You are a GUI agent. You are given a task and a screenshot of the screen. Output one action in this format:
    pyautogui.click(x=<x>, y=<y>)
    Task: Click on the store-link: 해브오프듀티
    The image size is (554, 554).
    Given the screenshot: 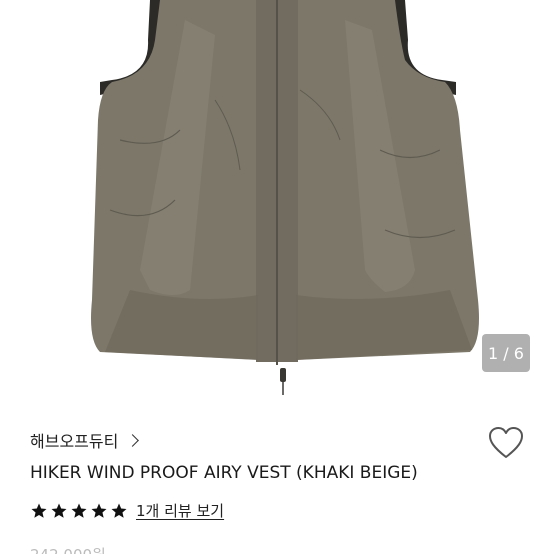 What is the action you would take?
    pyautogui.click(x=85, y=440)
    